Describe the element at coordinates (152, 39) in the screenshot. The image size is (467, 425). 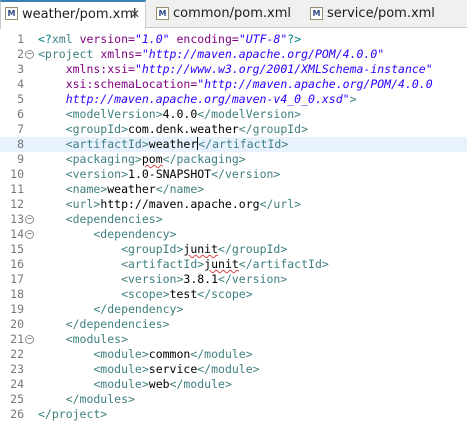
I see `code-token: "1.0"` at that location.